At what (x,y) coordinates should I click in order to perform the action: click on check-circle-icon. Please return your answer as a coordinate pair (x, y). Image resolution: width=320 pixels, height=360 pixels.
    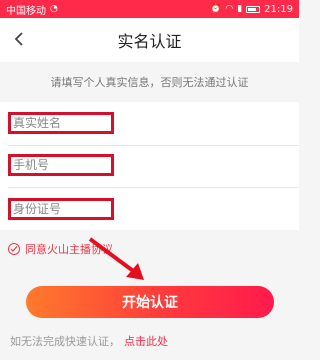
    Looking at the image, I should click on (14, 249).